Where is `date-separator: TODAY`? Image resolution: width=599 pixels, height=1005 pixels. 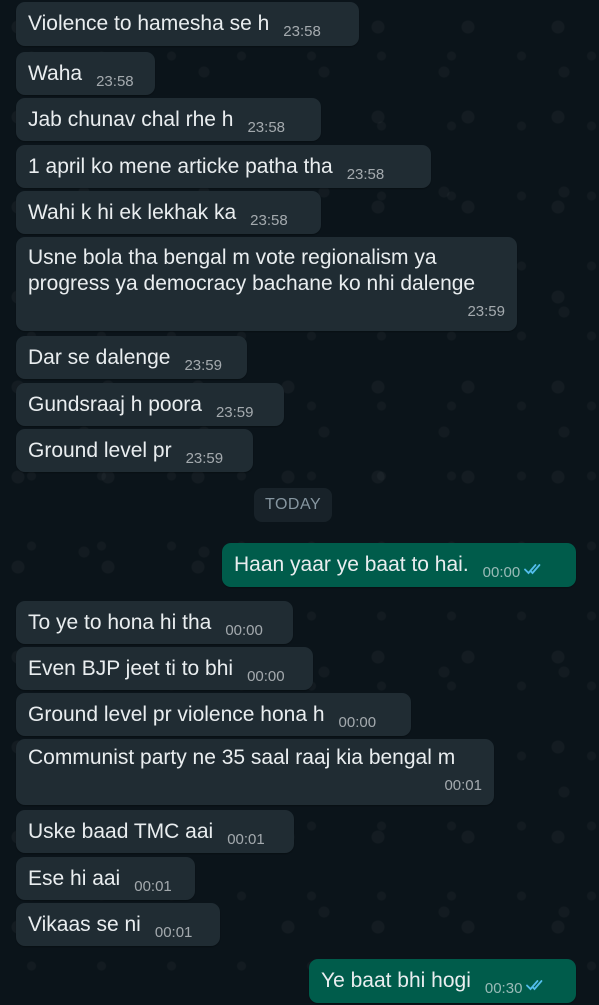 date-separator: TODAY is located at coordinates (293, 505).